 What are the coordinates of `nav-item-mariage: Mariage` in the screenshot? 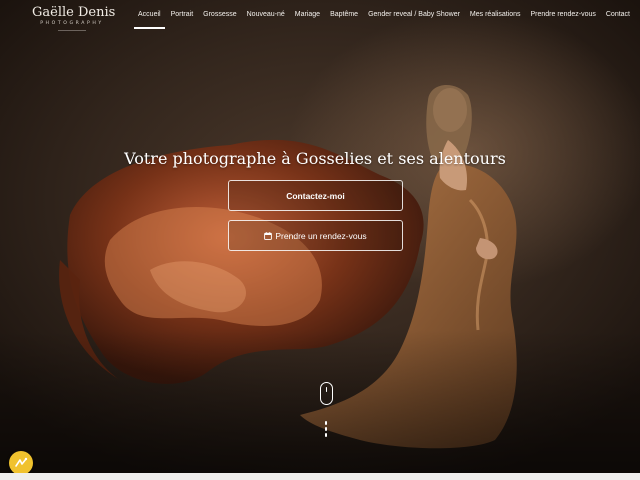 It's located at (307, 17).